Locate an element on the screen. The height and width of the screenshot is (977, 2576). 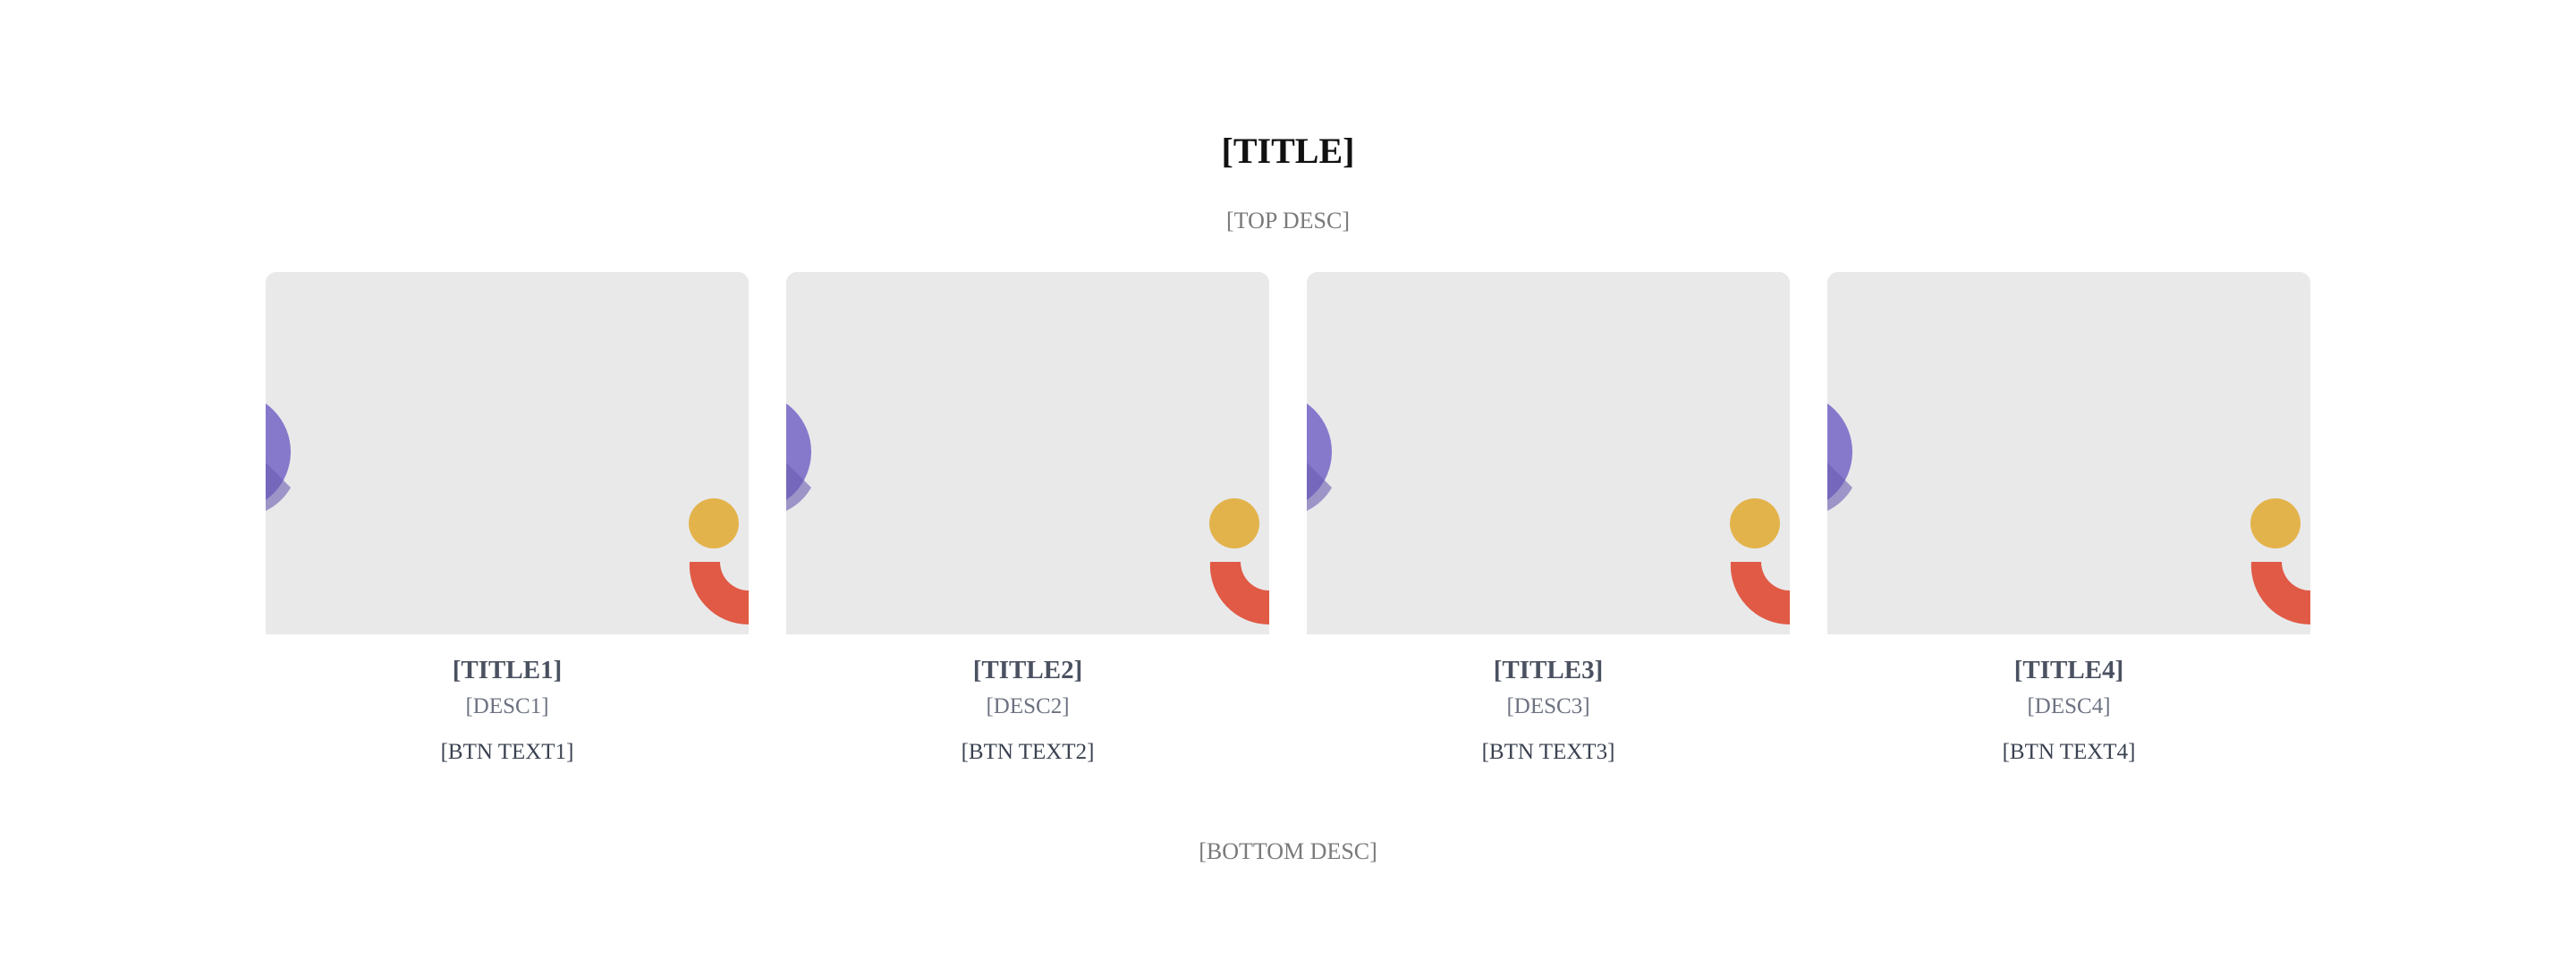
card-3-button: [BTN TEXT3] is located at coordinates (1548, 753).